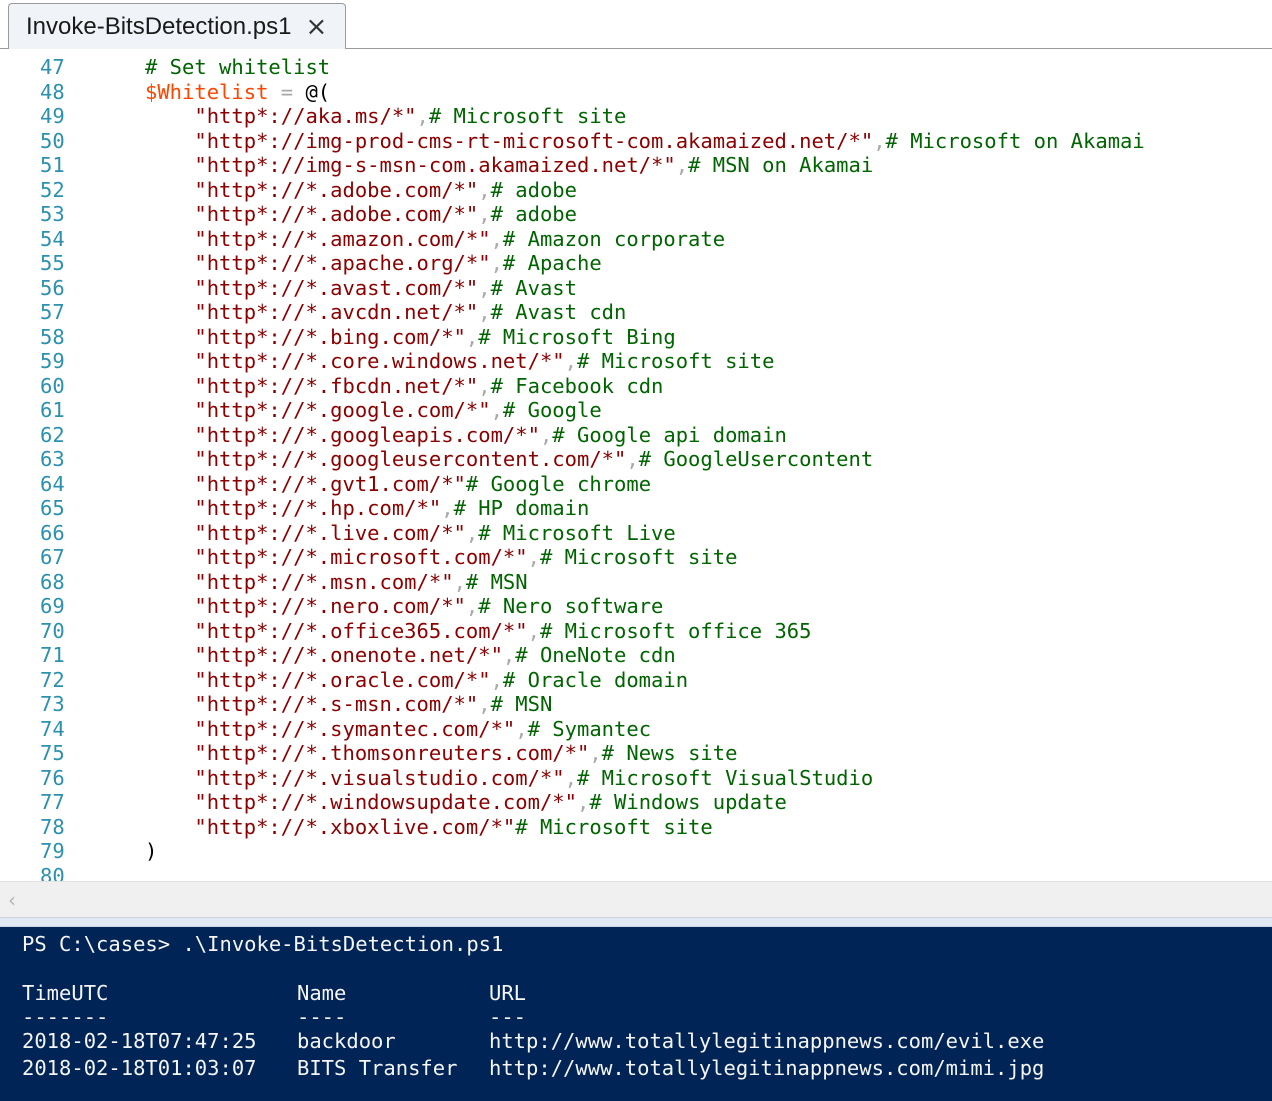 Image resolution: width=1272 pixels, height=1101 pixels. I want to click on header-name: Name, so click(322, 993).